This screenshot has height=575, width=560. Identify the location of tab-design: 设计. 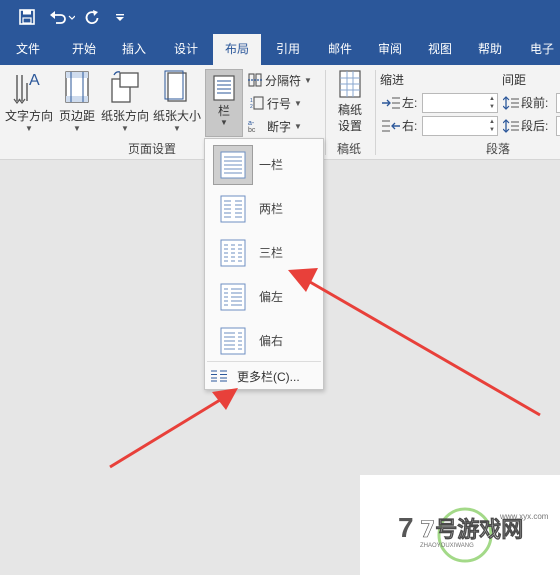
(186, 49).